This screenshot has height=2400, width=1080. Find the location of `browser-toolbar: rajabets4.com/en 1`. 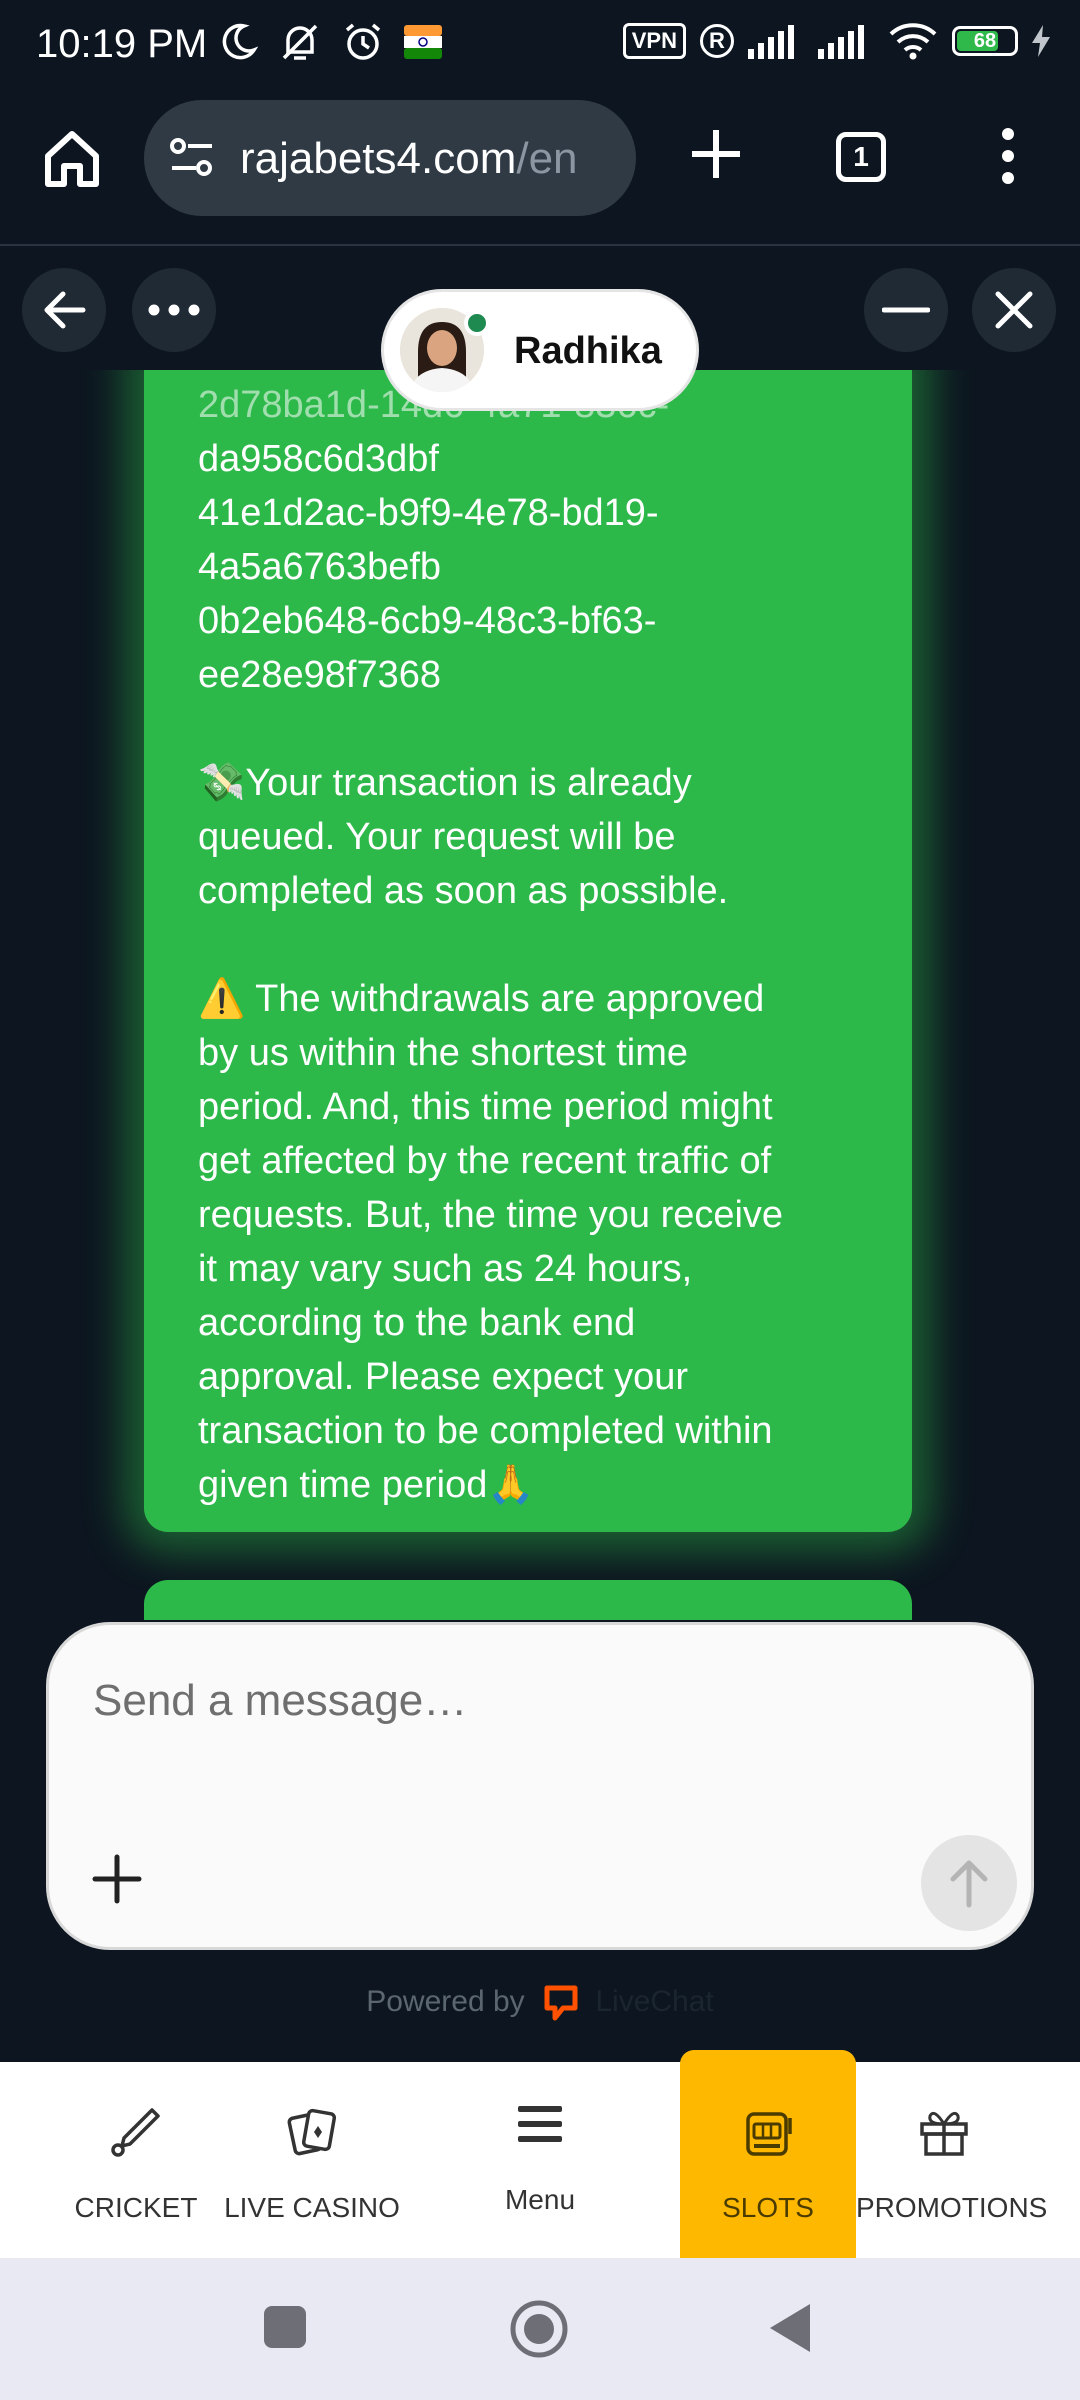

browser-toolbar: rajabets4.com/en 1 is located at coordinates (540, 171).